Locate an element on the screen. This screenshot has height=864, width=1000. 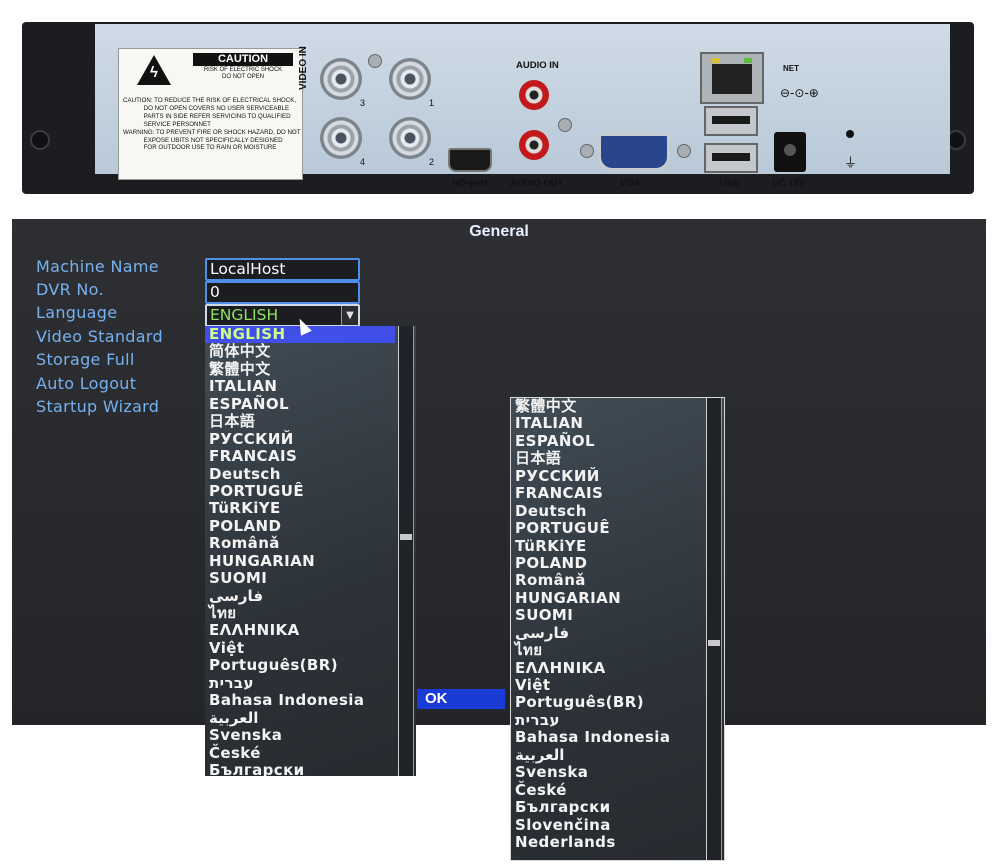
language-option: Nederlands is located at coordinates (606, 842).